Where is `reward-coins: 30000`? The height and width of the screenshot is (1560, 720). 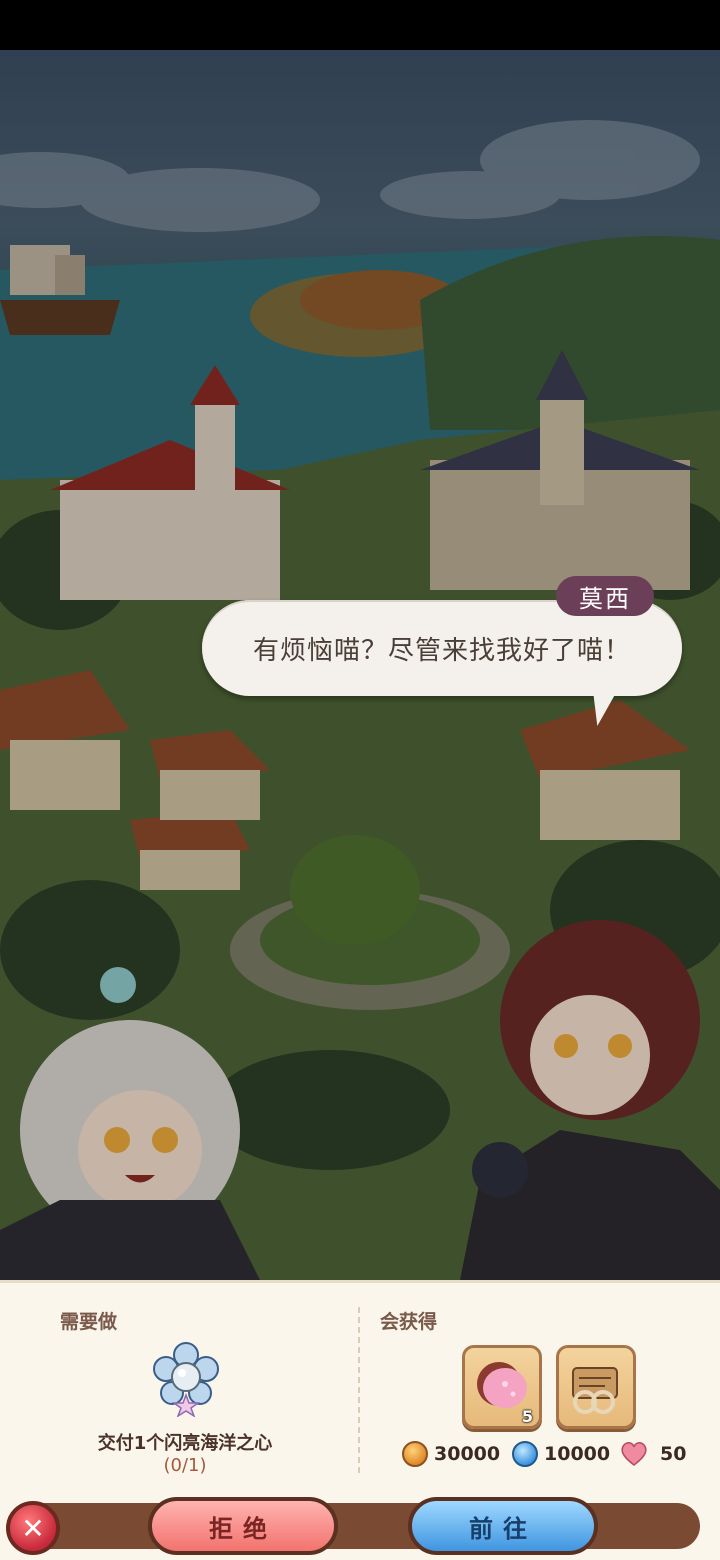 reward-coins: 30000 is located at coordinates (451, 1454).